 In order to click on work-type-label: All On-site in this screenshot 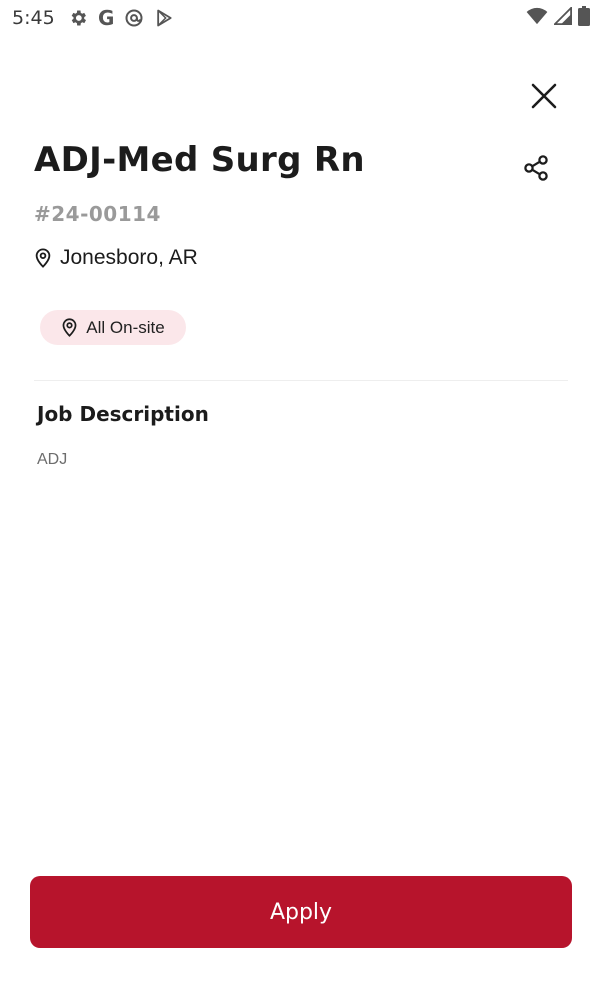, I will do `click(125, 327)`.